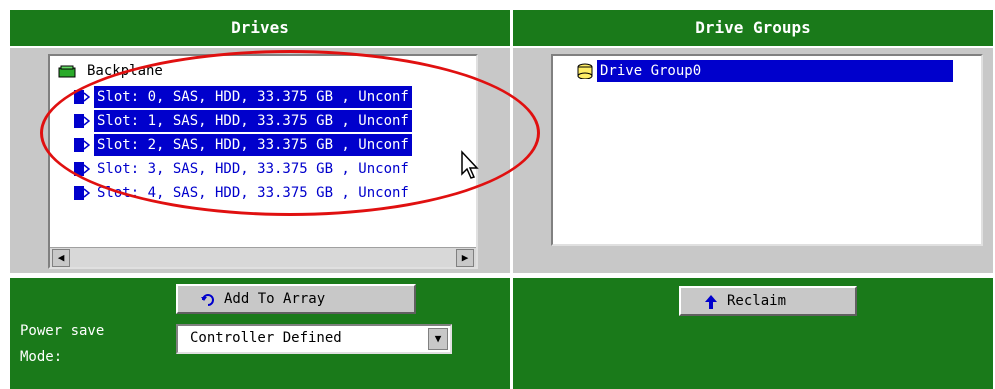 Image resolution: width=995 pixels, height=389 pixels. Describe the element at coordinates (207, 300) in the screenshot. I see `undo-arrow-icon` at that location.